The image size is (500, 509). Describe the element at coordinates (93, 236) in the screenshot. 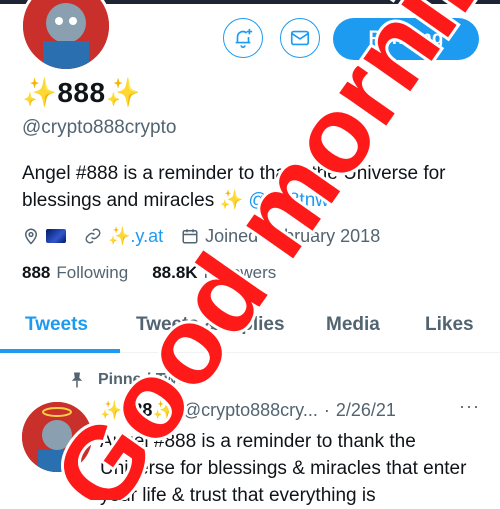

I see `link-icon` at that location.